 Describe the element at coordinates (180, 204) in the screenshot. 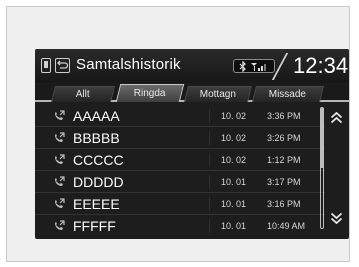

I see `list-item: EEEEE 10. 01 3:16 PM` at that location.